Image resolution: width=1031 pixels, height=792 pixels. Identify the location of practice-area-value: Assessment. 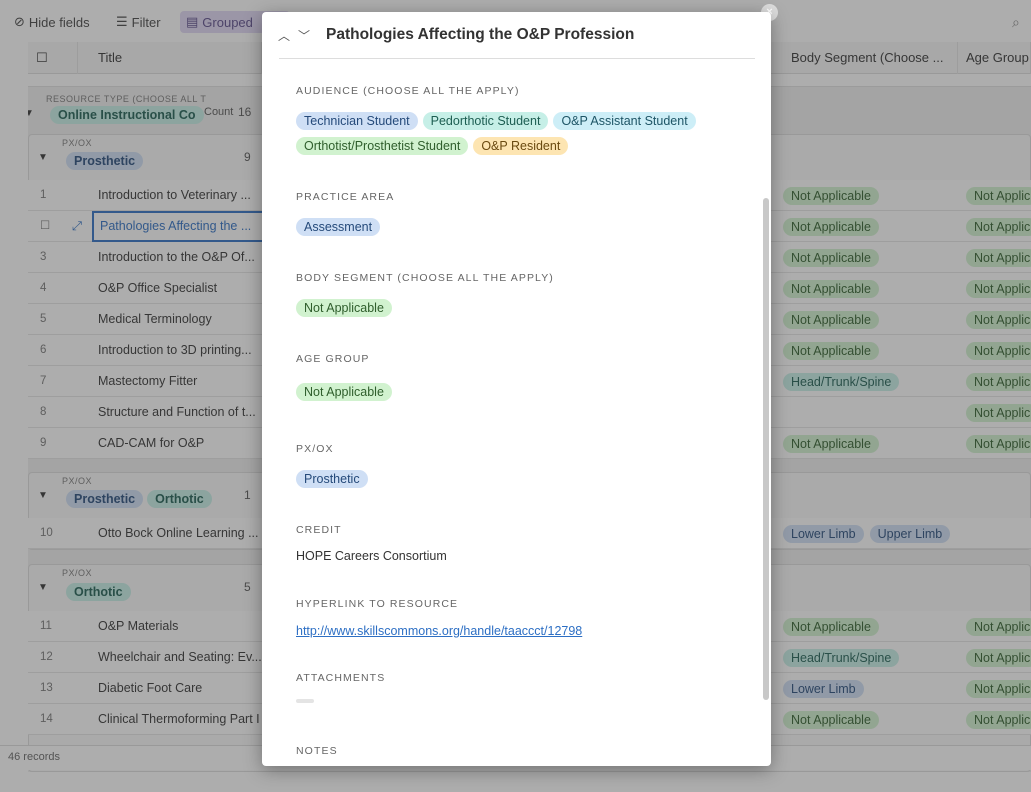
(338, 227).